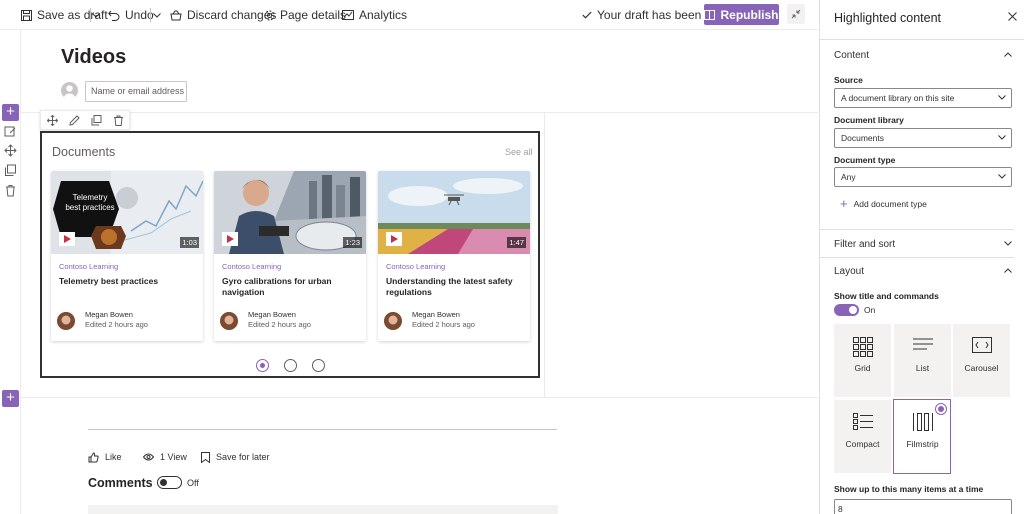  What do you see at coordinates (118, 120) in the screenshot?
I see `delete-icon` at bounding box center [118, 120].